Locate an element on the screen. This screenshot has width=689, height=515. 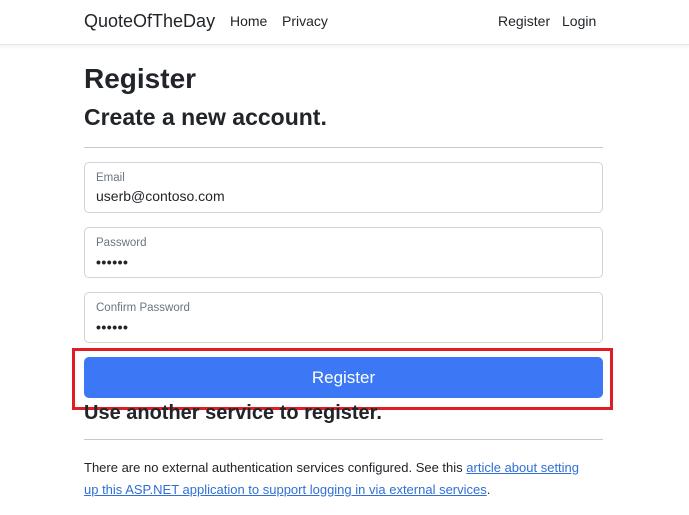
nav-home-link: Home is located at coordinates (248, 21).